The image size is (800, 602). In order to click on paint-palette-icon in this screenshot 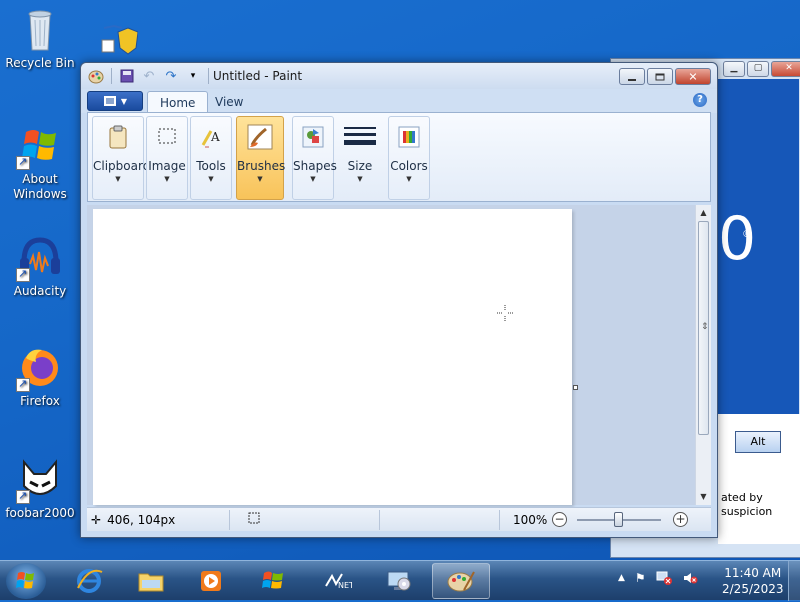, I will do `click(461, 581)`.